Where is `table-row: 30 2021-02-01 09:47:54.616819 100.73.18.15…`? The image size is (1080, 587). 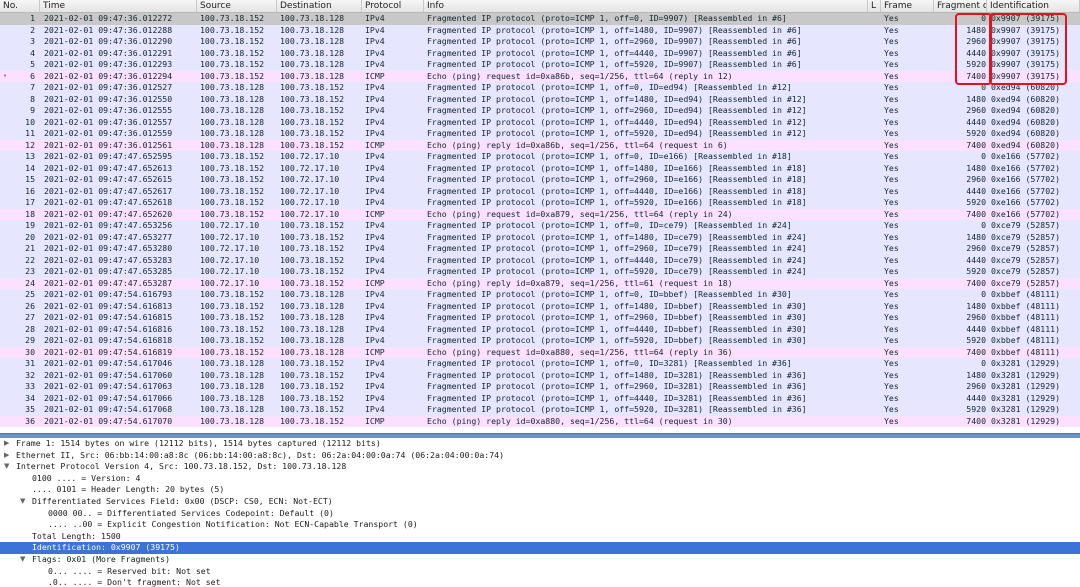 table-row: 30 2021-02-01 09:47:54.616819 100.73.18.15… is located at coordinates (540, 352).